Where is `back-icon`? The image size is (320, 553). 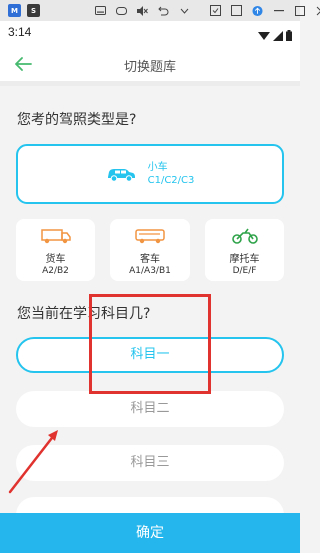
back-icon is located at coordinates (163, 10).